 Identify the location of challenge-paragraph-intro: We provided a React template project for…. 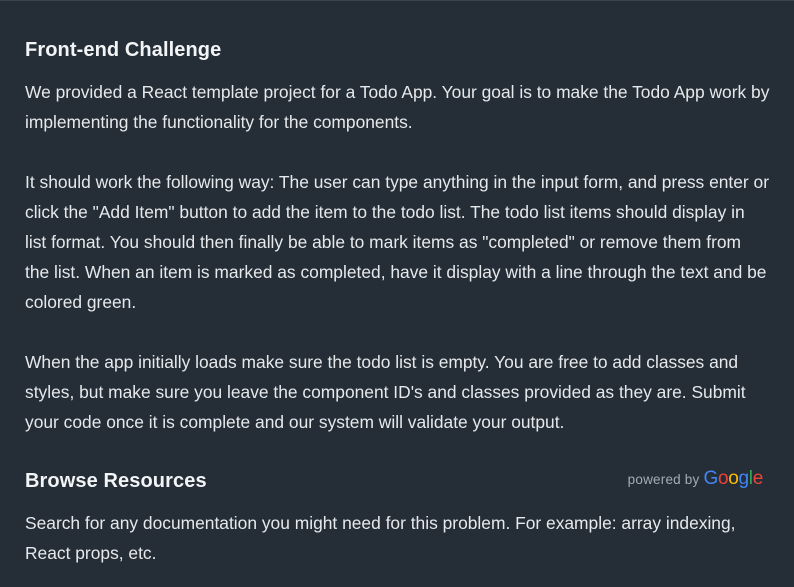
(397, 107).